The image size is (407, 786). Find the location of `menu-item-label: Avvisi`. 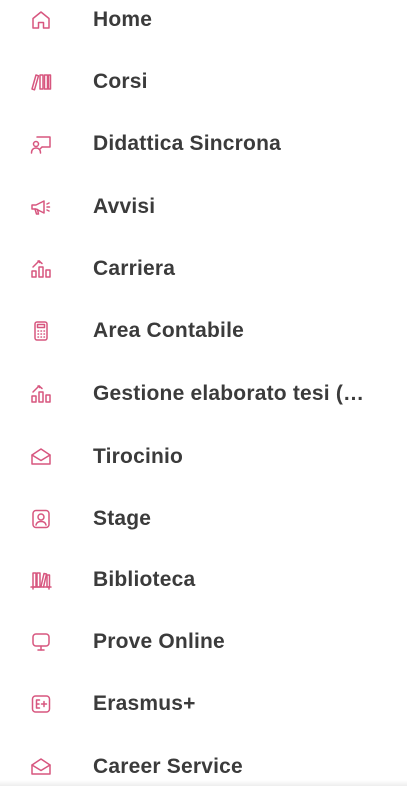

menu-item-label: Avvisi is located at coordinates (124, 206).